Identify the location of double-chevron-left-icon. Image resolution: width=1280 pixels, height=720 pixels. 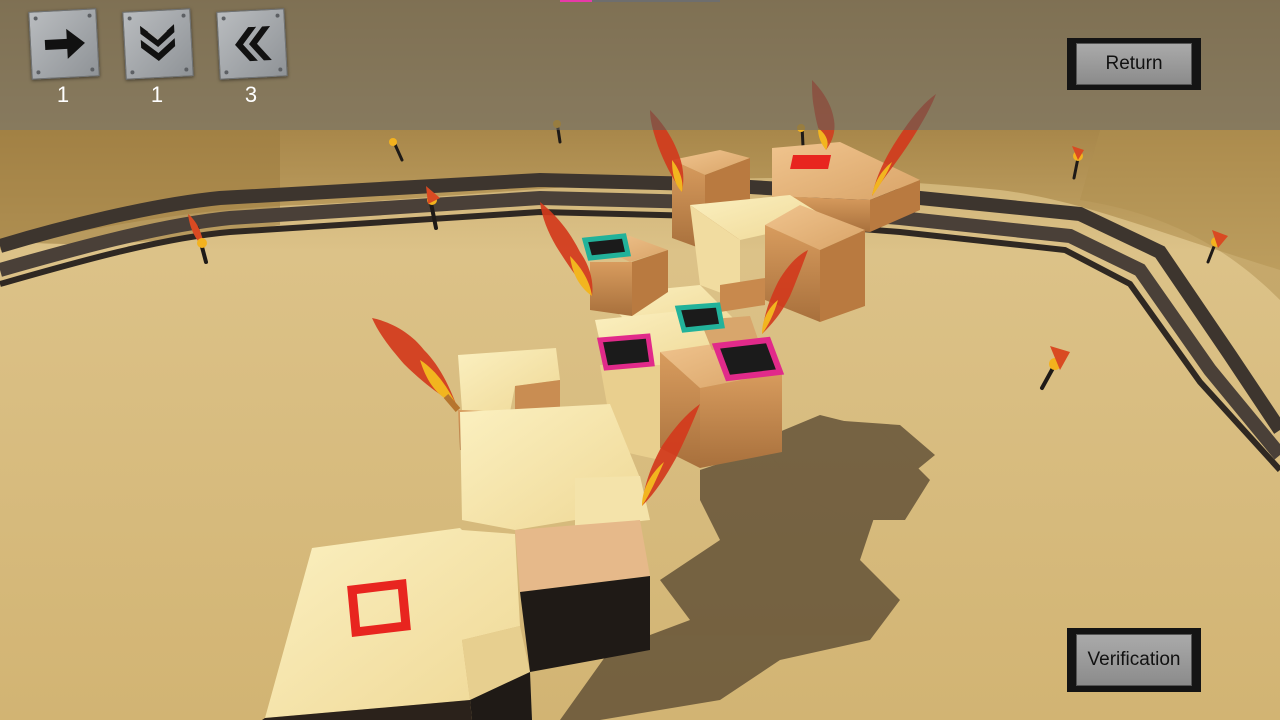
(253, 44).